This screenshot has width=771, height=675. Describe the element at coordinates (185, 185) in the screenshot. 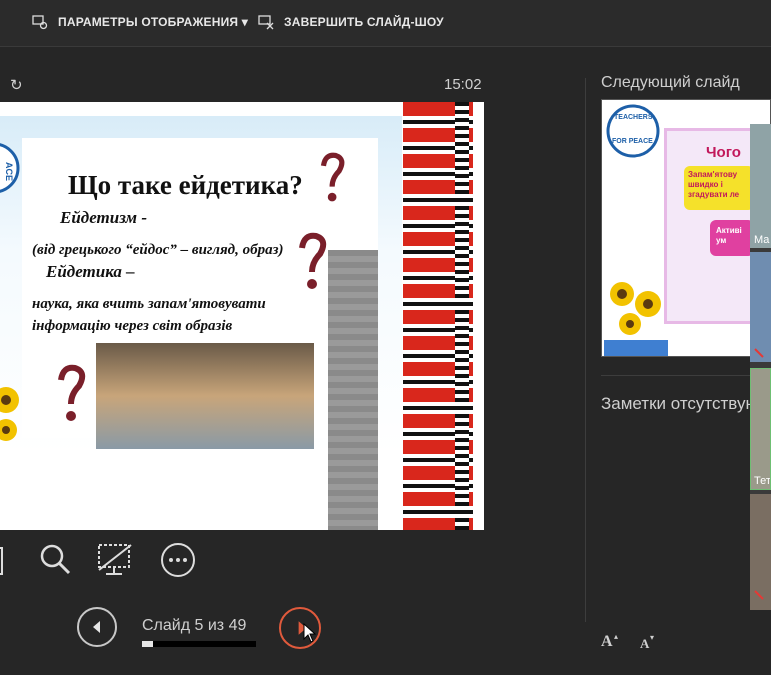

I see `slide-title: Що таке ейдетика?` at that location.